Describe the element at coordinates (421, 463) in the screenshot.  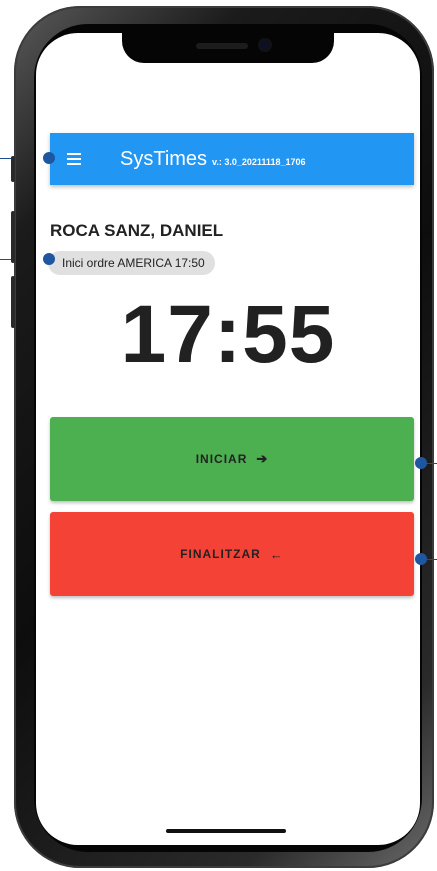
I see `callout-dot-start` at that location.